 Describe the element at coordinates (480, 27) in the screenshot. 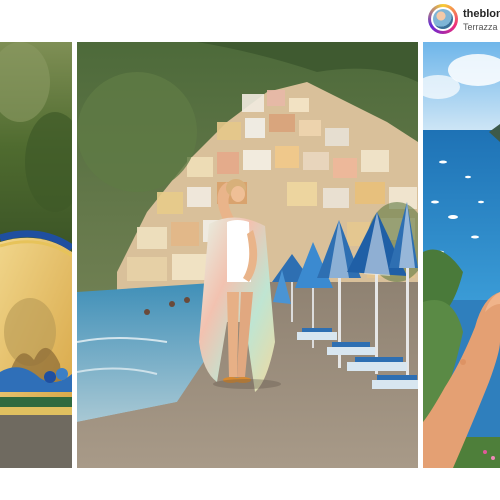

I see `location-label: Terrazza` at that location.